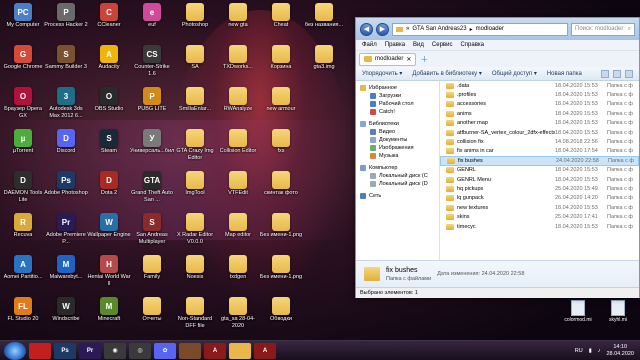 Image resolution: width=640 pixels, height=360 pixels. What do you see at coordinates (603, 29) in the screenshot?
I see `search-input: Поиск: modloader ⌕` at bounding box center [603, 29].